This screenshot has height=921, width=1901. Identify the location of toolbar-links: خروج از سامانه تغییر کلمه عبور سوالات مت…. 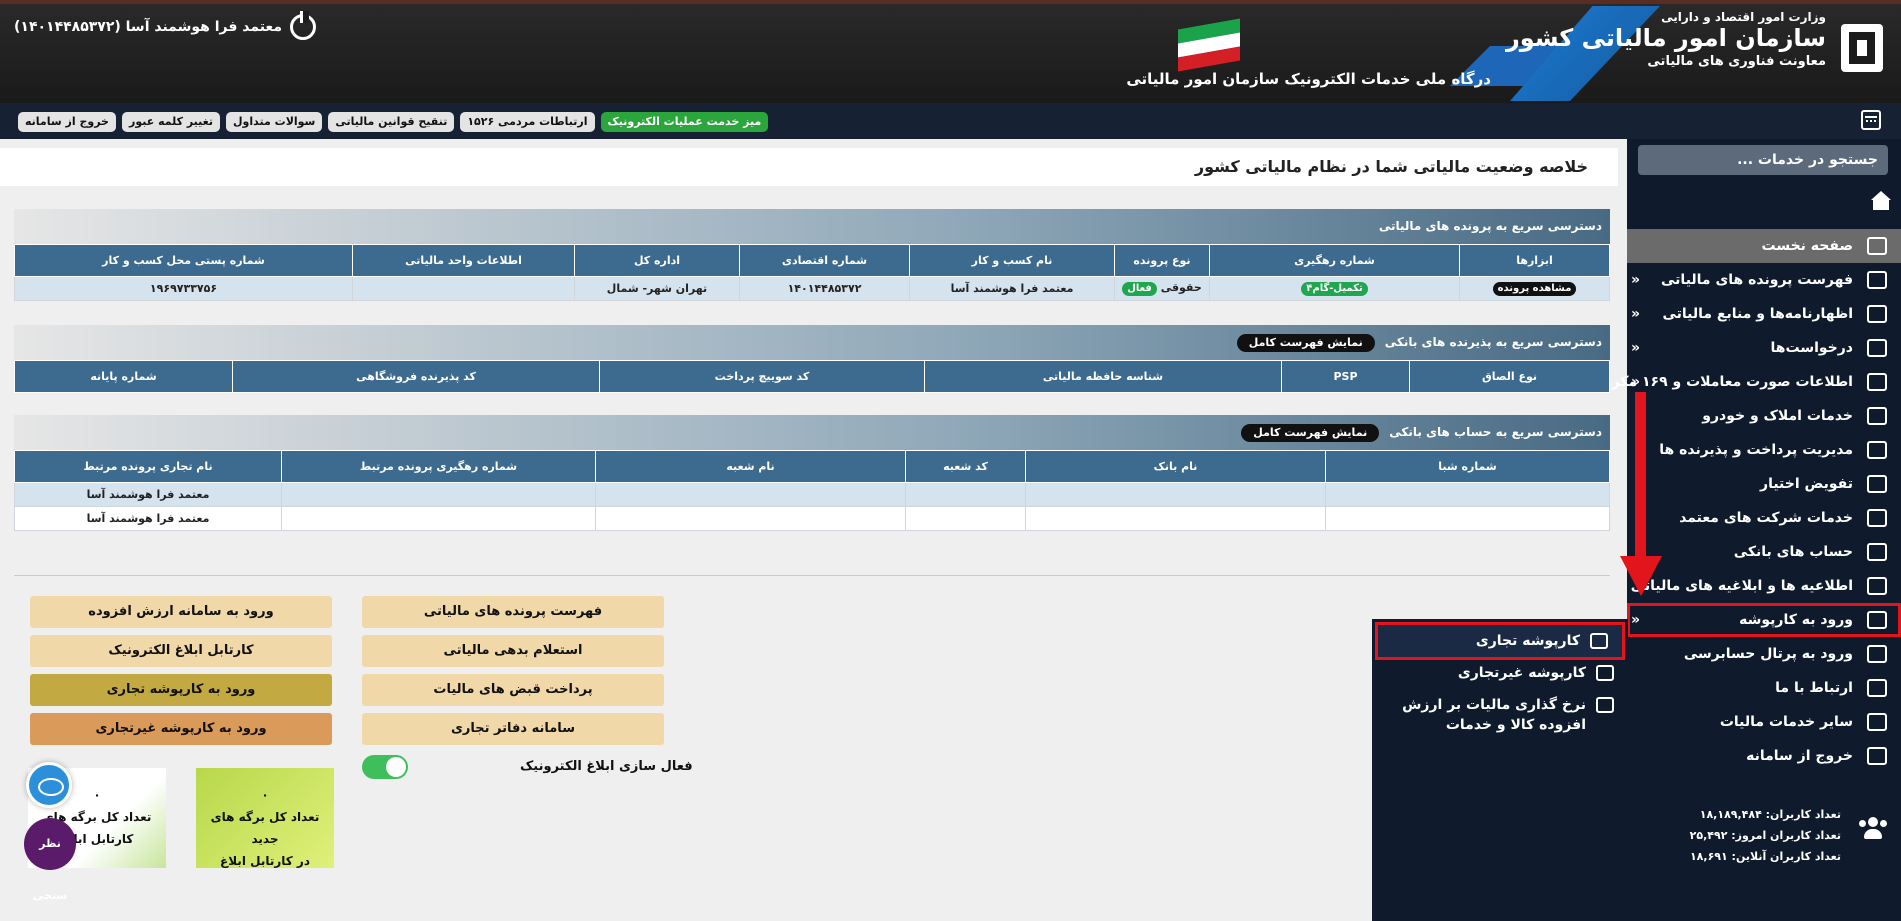
(393, 122).